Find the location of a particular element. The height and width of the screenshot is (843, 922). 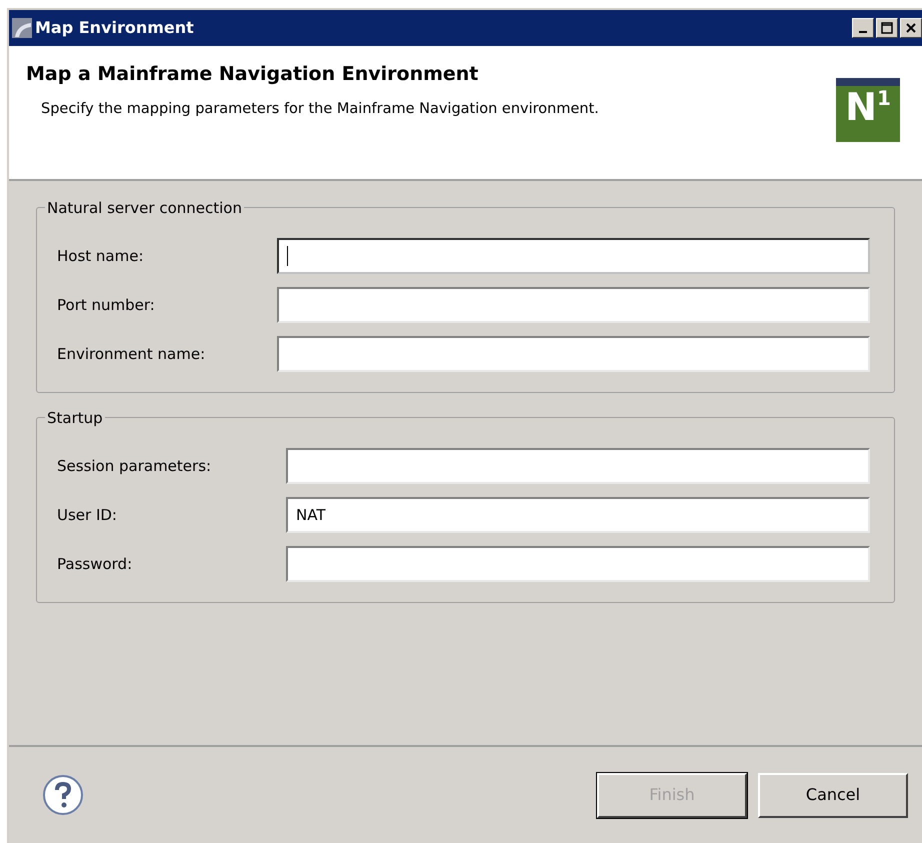

field-label: Session parameters: is located at coordinates (134, 466).